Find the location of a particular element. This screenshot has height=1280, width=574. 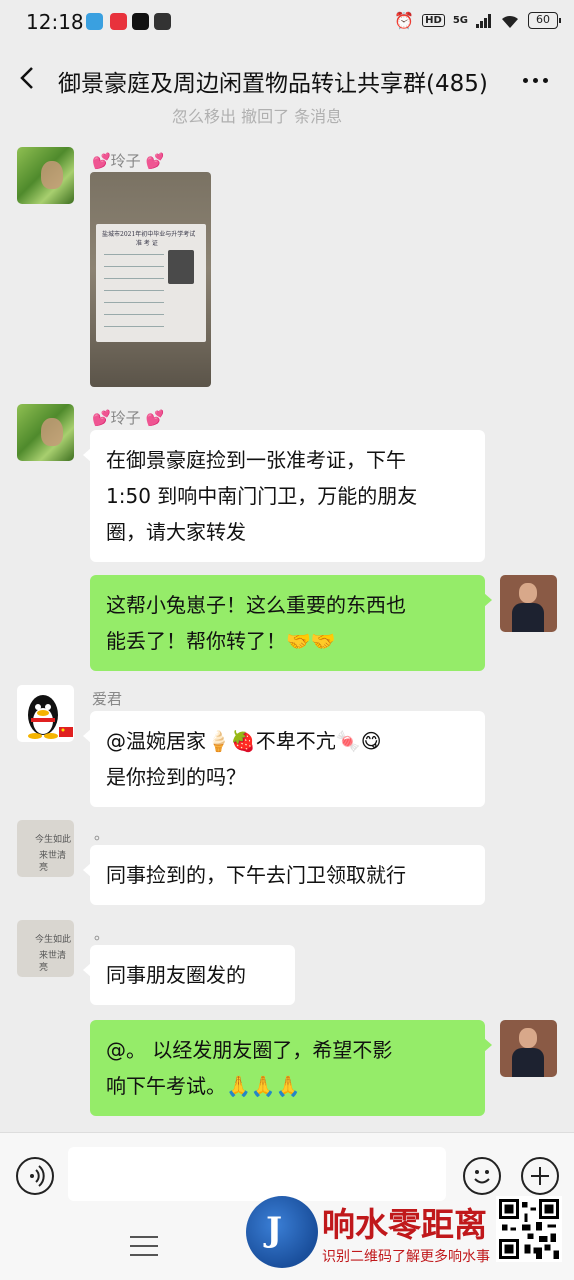

message-line: 1:50 到响中南门门卫，万能的朋友 is located at coordinates (262, 496).